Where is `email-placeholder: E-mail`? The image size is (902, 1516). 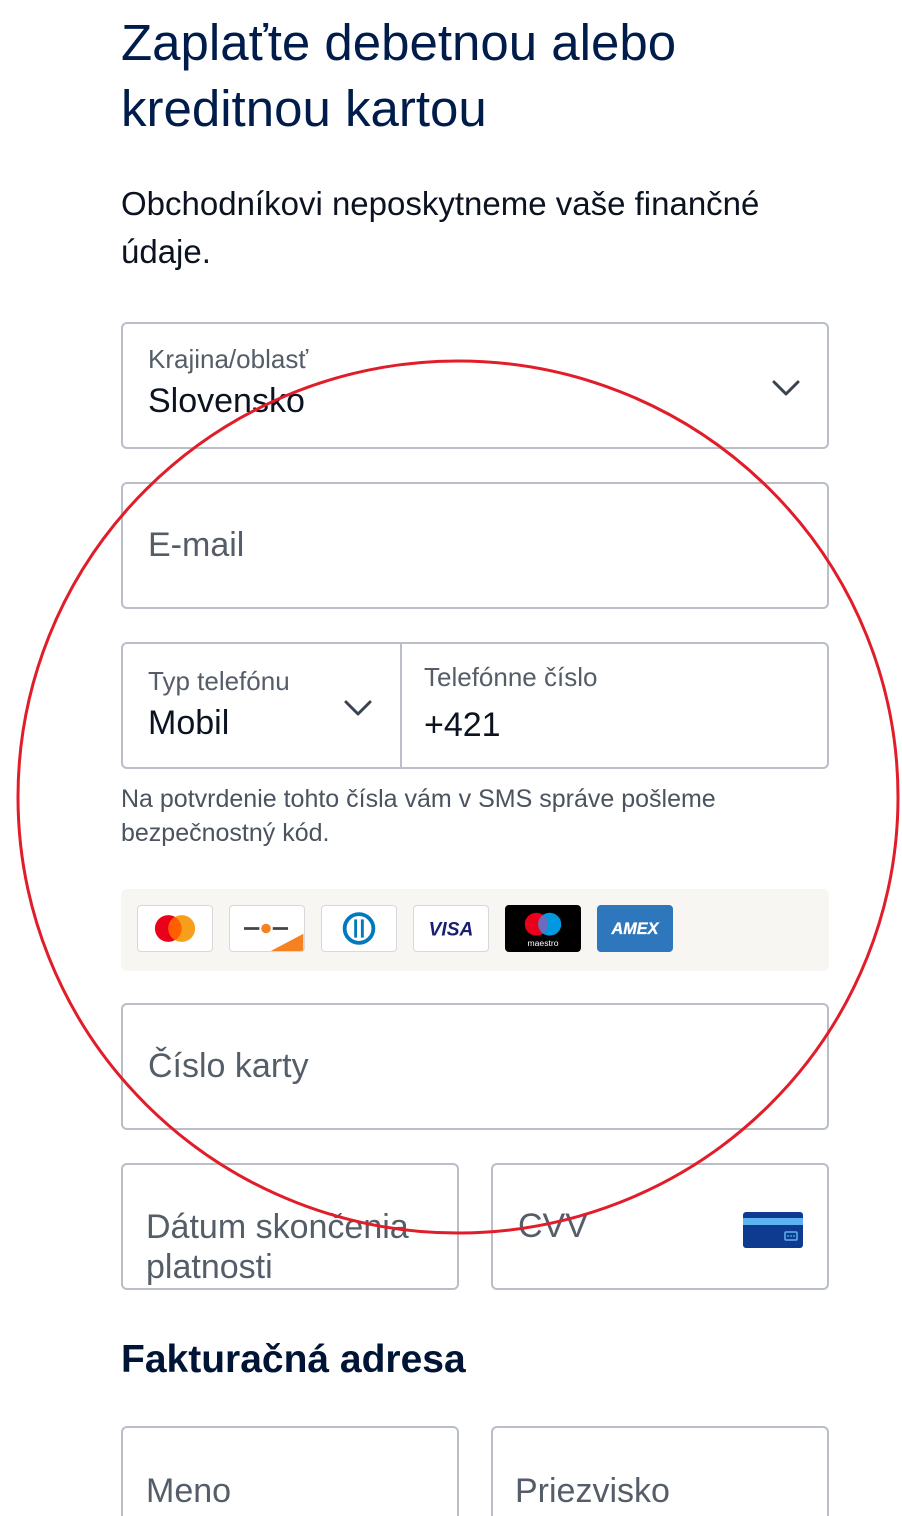
email-placeholder: E-mail is located at coordinates (196, 545).